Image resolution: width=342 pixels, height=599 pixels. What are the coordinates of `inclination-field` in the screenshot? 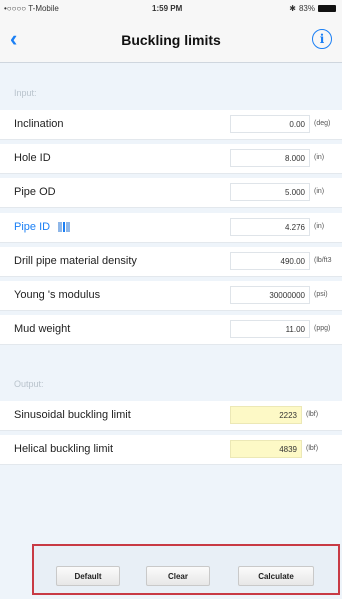 It's located at (270, 124).